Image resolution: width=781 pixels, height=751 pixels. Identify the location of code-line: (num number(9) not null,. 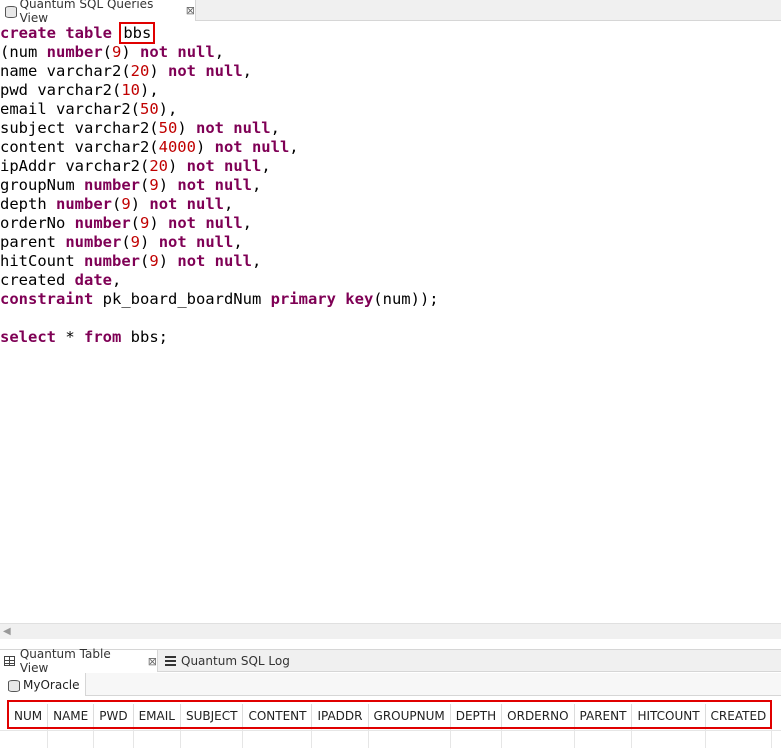
(390, 52).